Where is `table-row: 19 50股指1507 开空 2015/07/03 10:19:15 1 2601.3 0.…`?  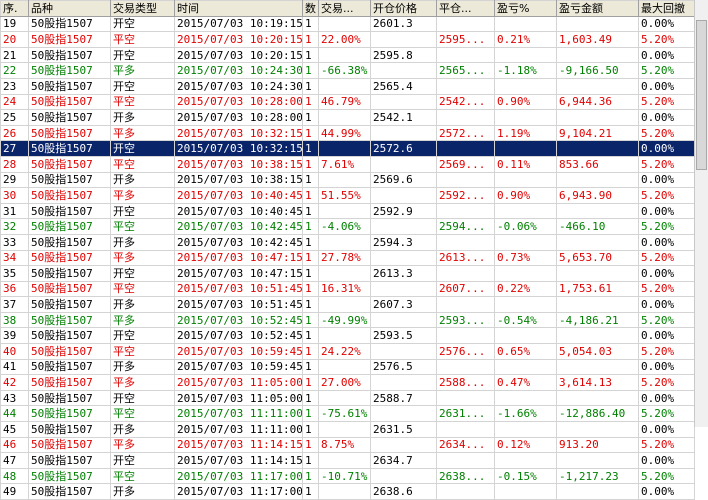 table-row: 19 50股指1507 开空 2015/07/03 10:19:15 1 2601.3 0.… is located at coordinates (347, 24).